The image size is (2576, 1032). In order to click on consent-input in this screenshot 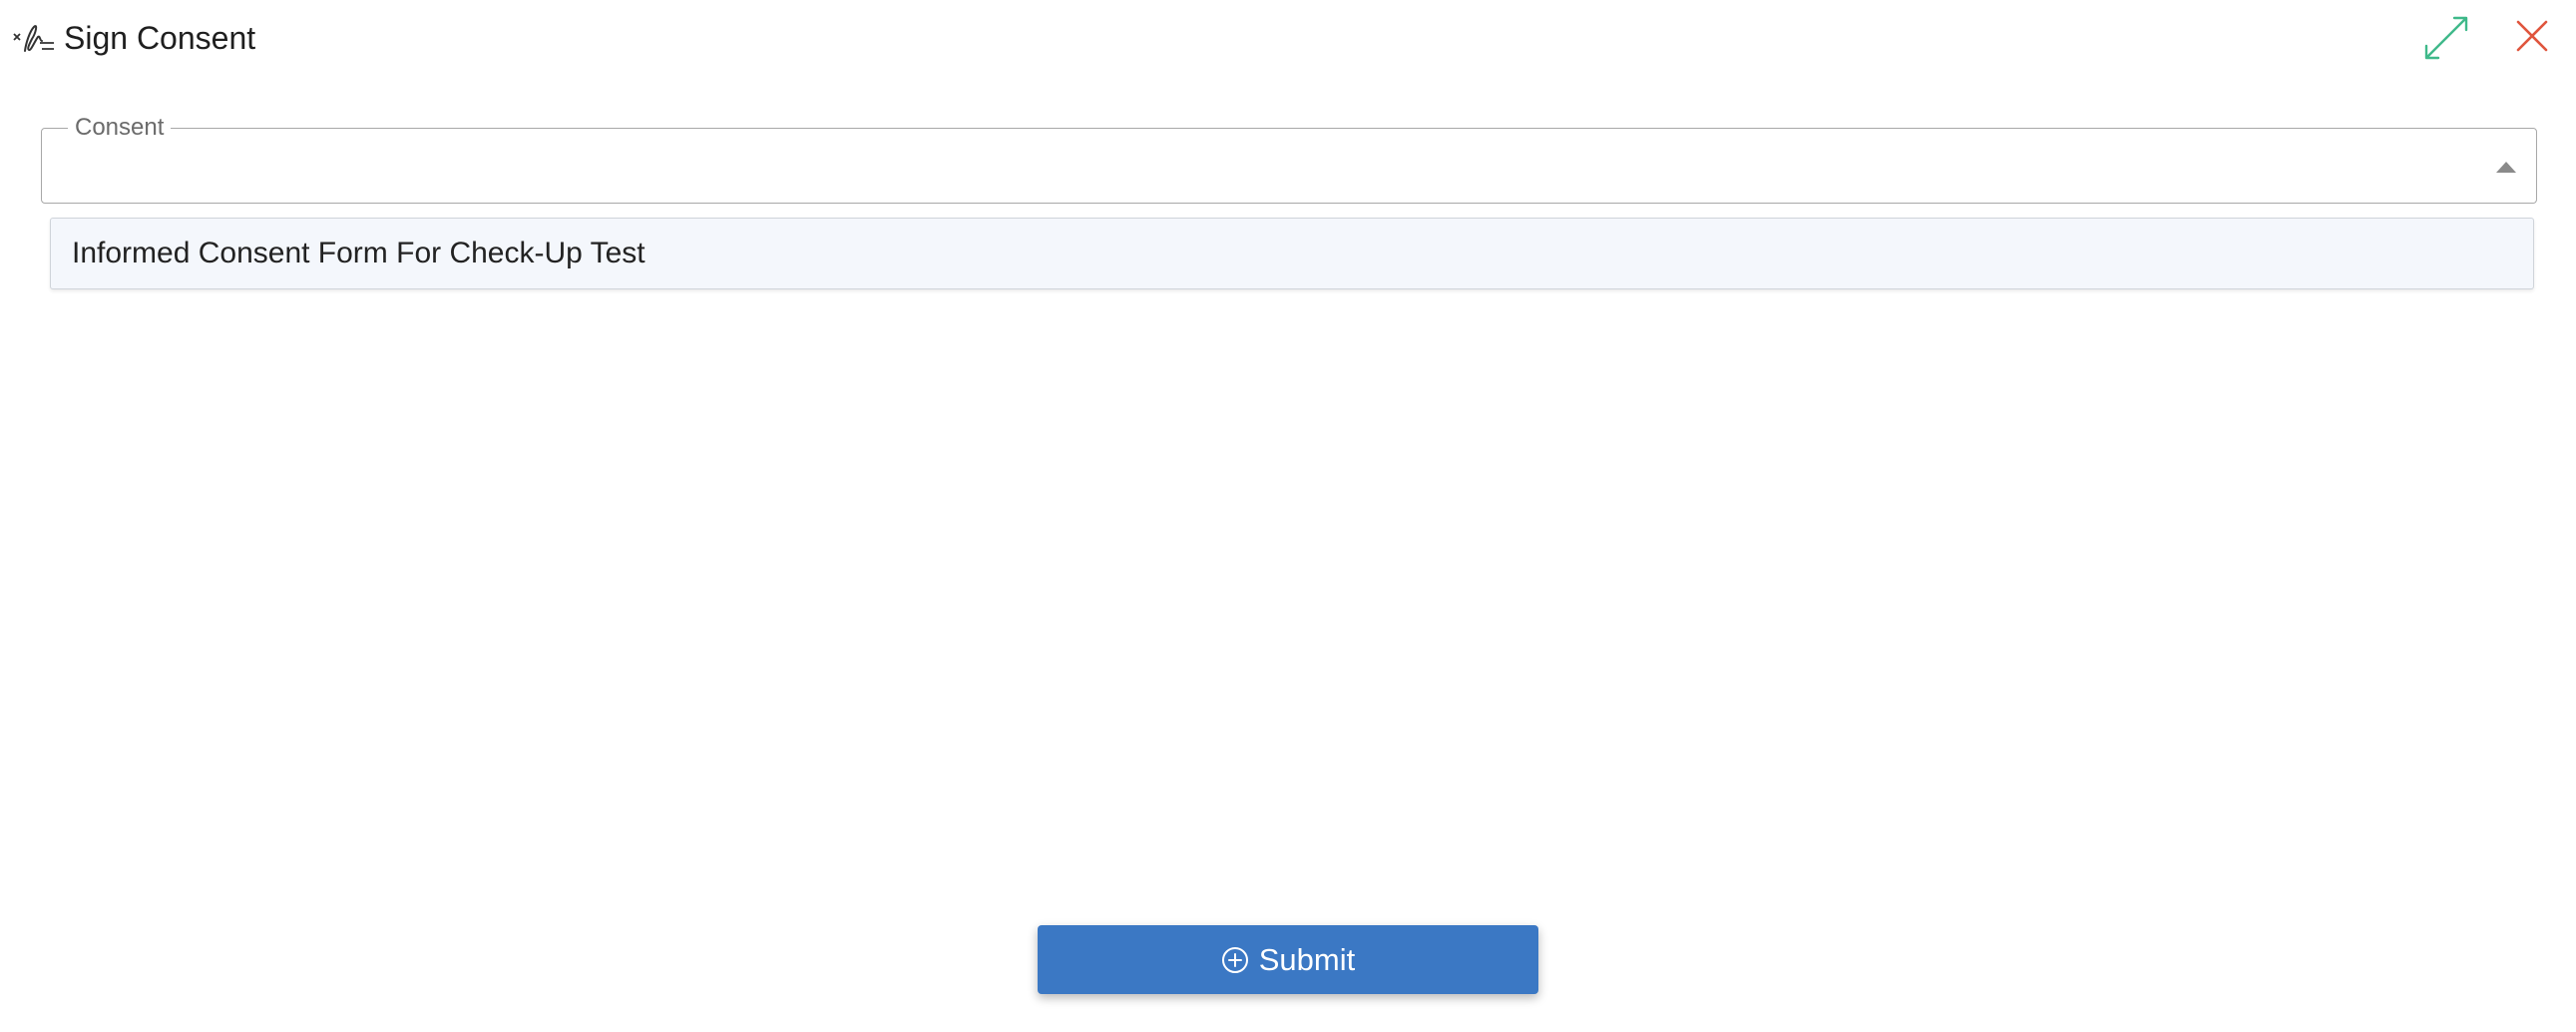, I will do `click(1255, 167)`.